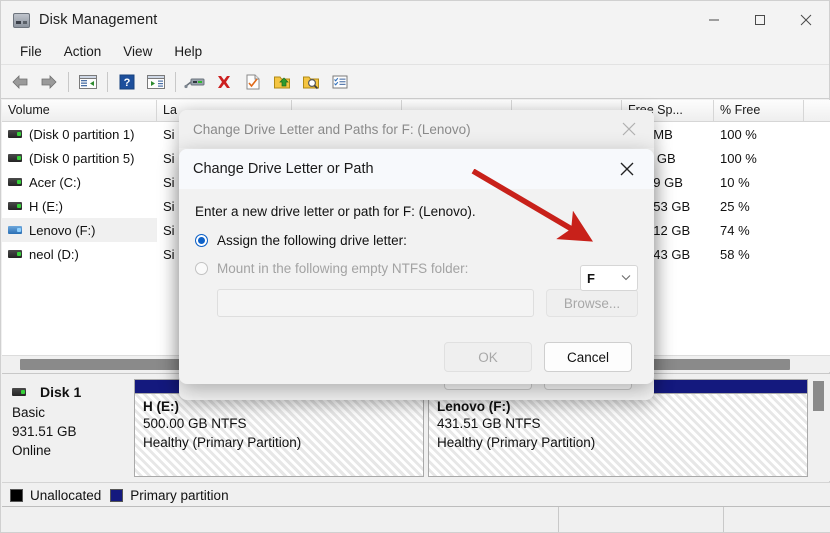 The height and width of the screenshot is (533, 830). What do you see at coordinates (224, 82) in the screenshot?
I see `delete-icon` at bounding box center [224, 82].